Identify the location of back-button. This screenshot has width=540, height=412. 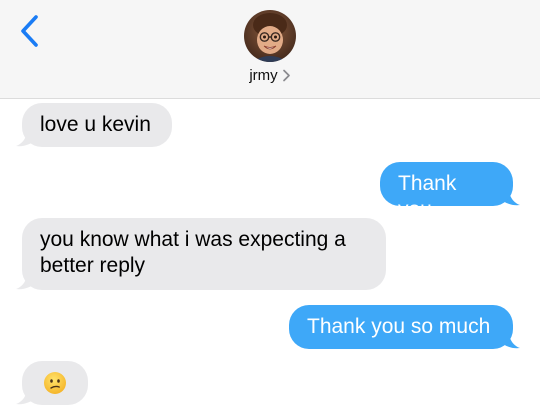
(31, 31).